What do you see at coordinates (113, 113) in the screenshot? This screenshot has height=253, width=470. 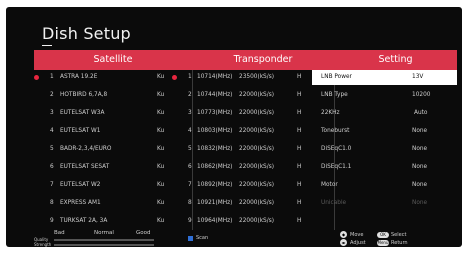 I see `satellite-row: 3 EUTELSAT W3A Ku` at bounding box center [113, 113].